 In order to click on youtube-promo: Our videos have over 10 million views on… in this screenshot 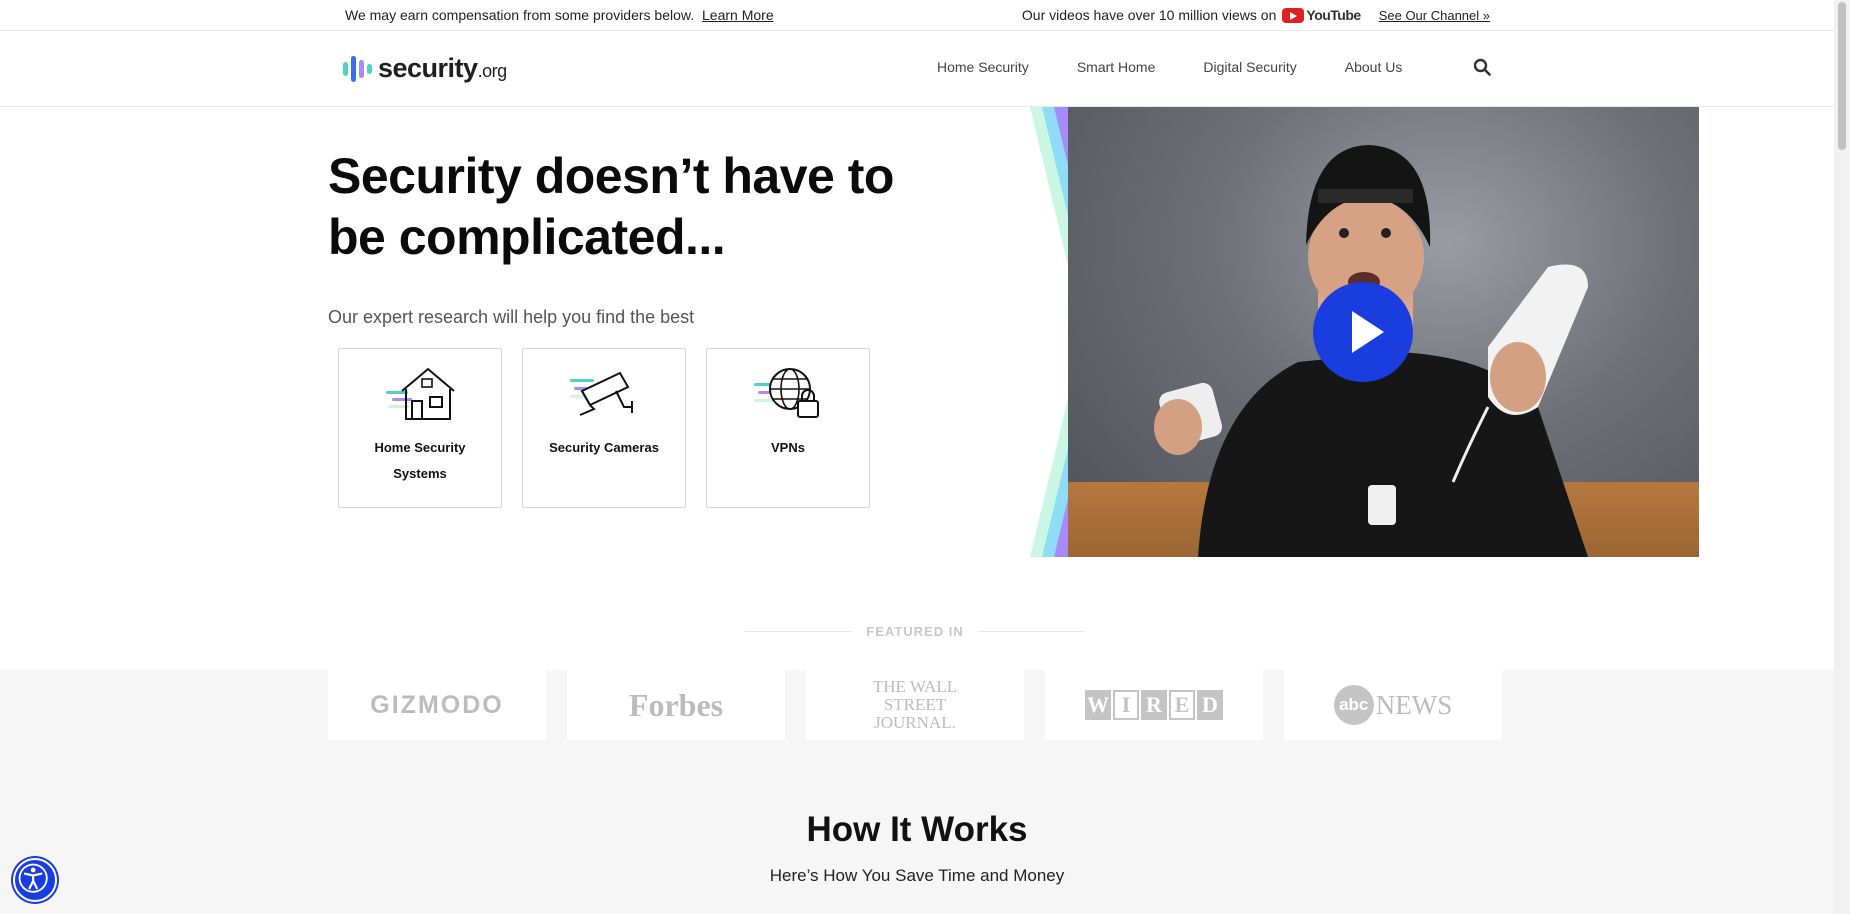, I will do `click(1256, 15)`.